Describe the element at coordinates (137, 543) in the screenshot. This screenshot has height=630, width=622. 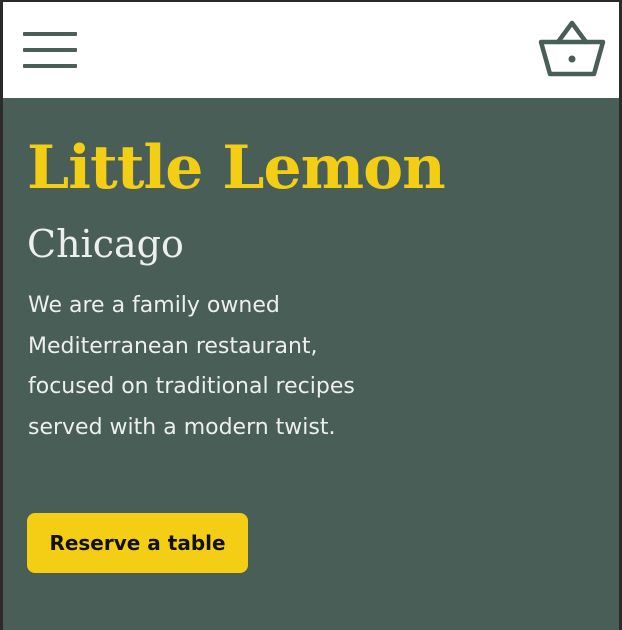
I see `reserve-table-button: Reserve a table` at that location.